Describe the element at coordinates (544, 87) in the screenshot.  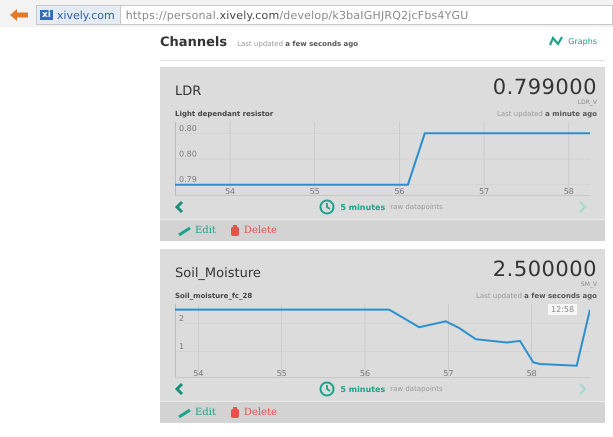
I see `channel-value: 0.799000` at that location.